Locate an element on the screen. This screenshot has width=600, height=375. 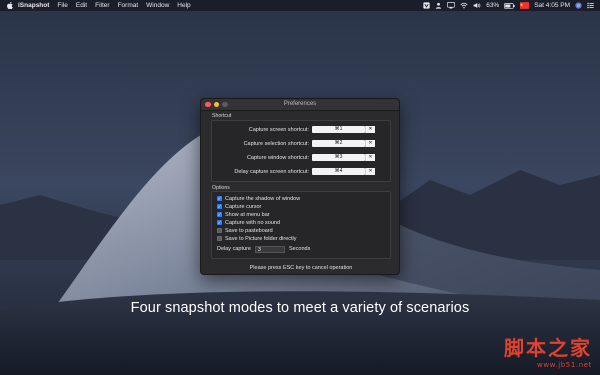
shortcut-label: Capture window shortcut: is located at coordinates (277, 158).